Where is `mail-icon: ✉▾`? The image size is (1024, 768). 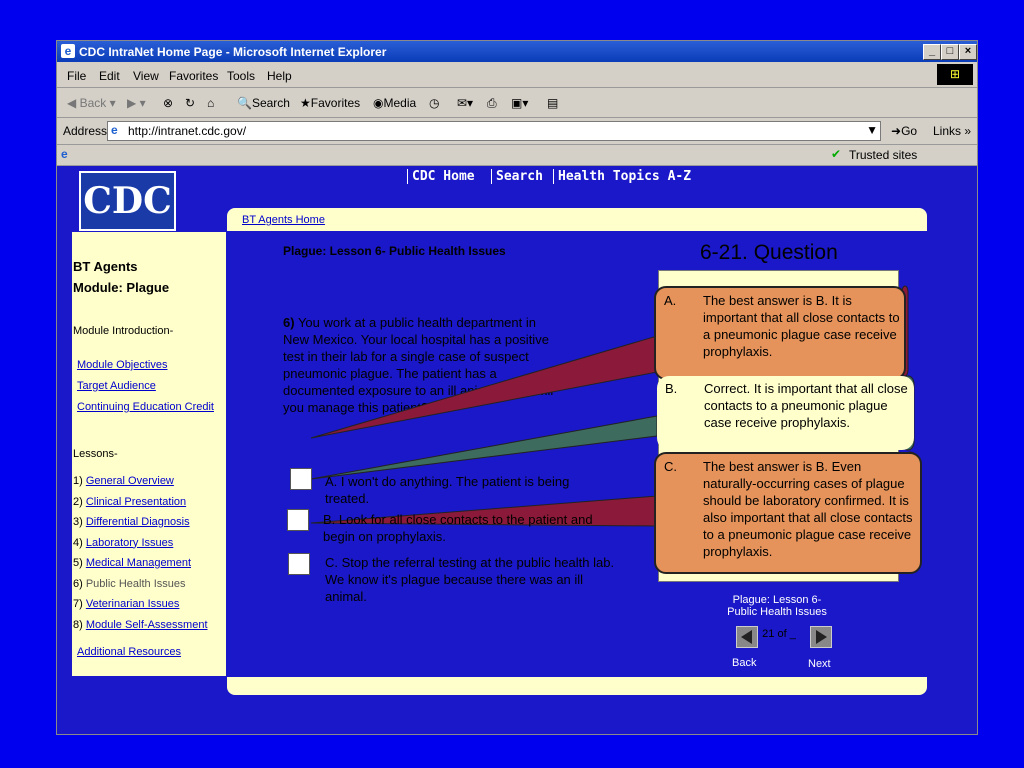 mail-icon: ✉▾ is located at coordinates (465, 103).